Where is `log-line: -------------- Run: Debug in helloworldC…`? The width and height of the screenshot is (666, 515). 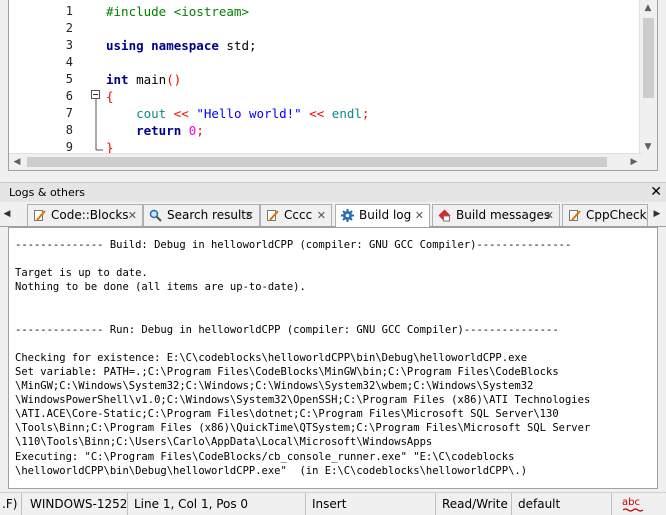
log-line: -------------- Run: Debug in helloworldC… is located at coordinates (287, 329).